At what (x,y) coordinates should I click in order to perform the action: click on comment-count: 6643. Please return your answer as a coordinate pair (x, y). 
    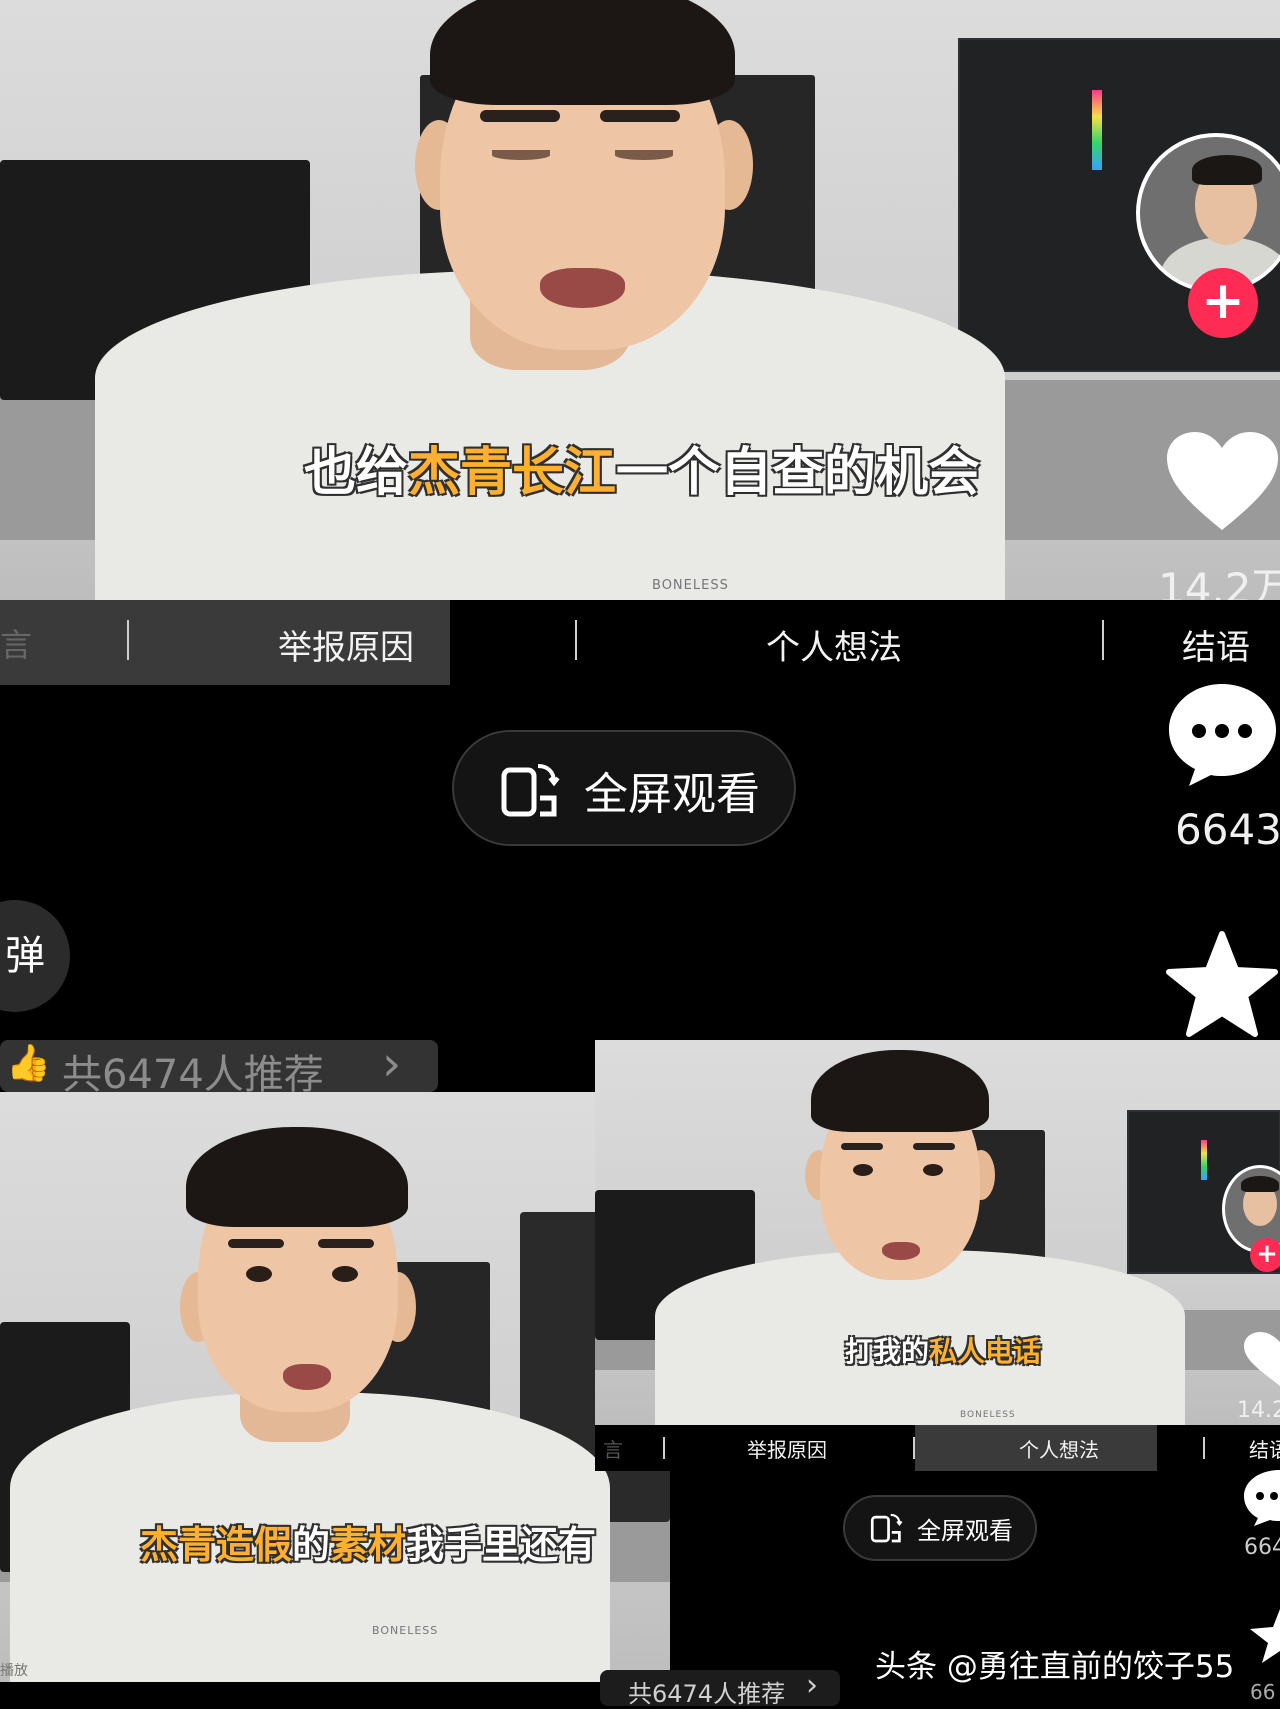
    Looking at the image, I should click on (1227, 829).